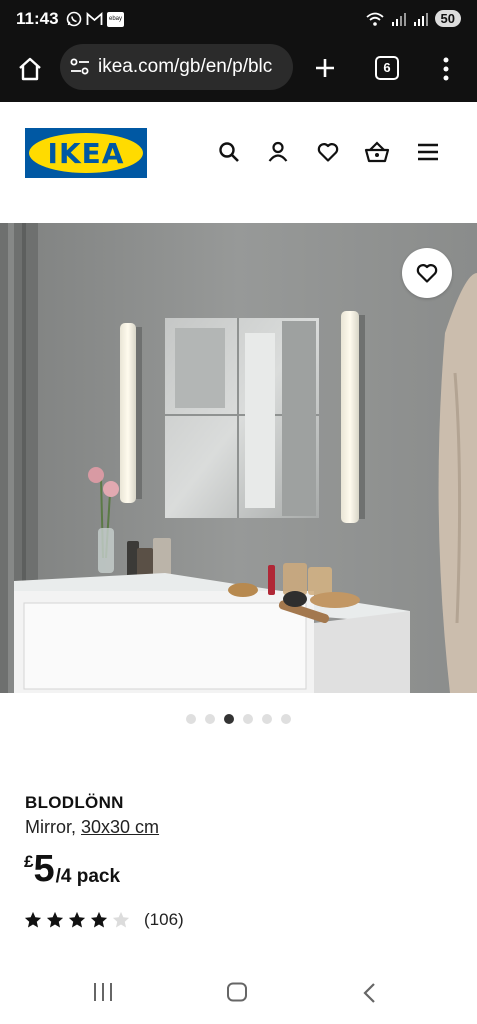 The width and height of the screenshot is (477, 1024). I want to click on home-button-icon, so click(237, 992).